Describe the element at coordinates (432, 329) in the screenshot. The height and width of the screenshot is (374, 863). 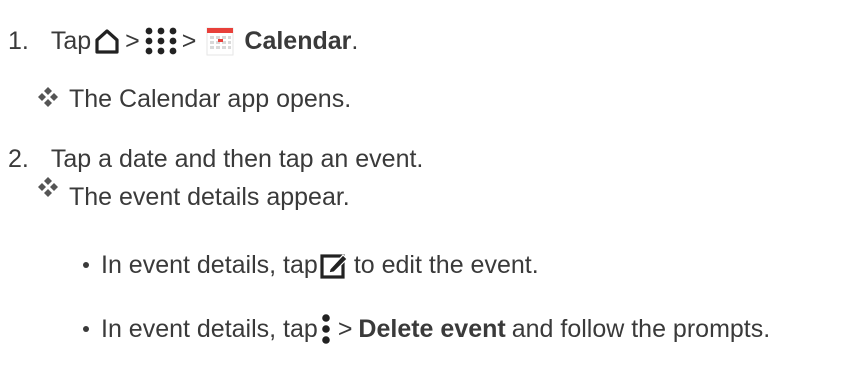
I see `delete-event-label: Delete event` at that location.